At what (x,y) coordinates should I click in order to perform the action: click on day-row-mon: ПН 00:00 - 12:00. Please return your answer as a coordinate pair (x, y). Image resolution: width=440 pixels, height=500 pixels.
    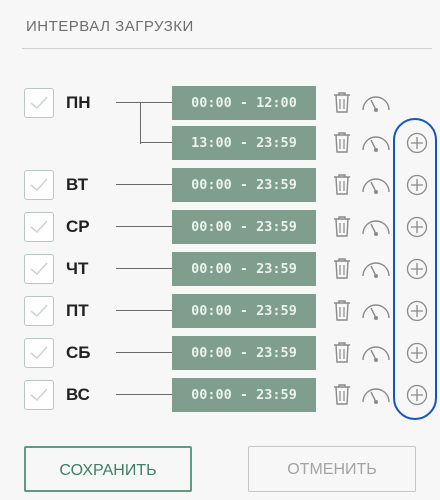
    Looking at the image, I should click on (220, 113).